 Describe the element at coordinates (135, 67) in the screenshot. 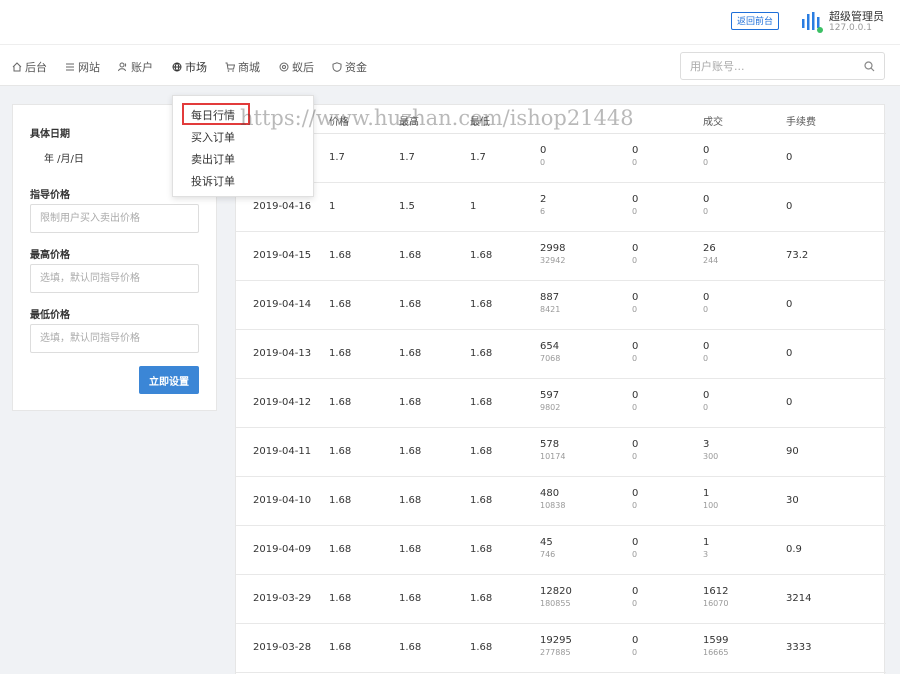

I see `nav-item-account: 账户` at that location.